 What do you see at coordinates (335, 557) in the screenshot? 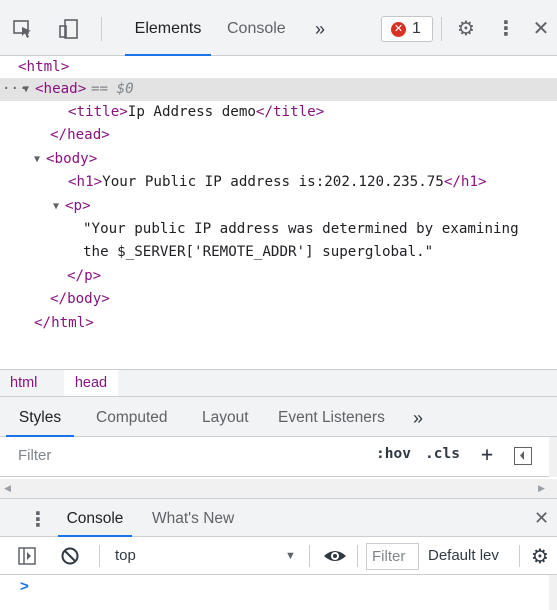
I see `eye-icon` at bounding box center [335, 557].